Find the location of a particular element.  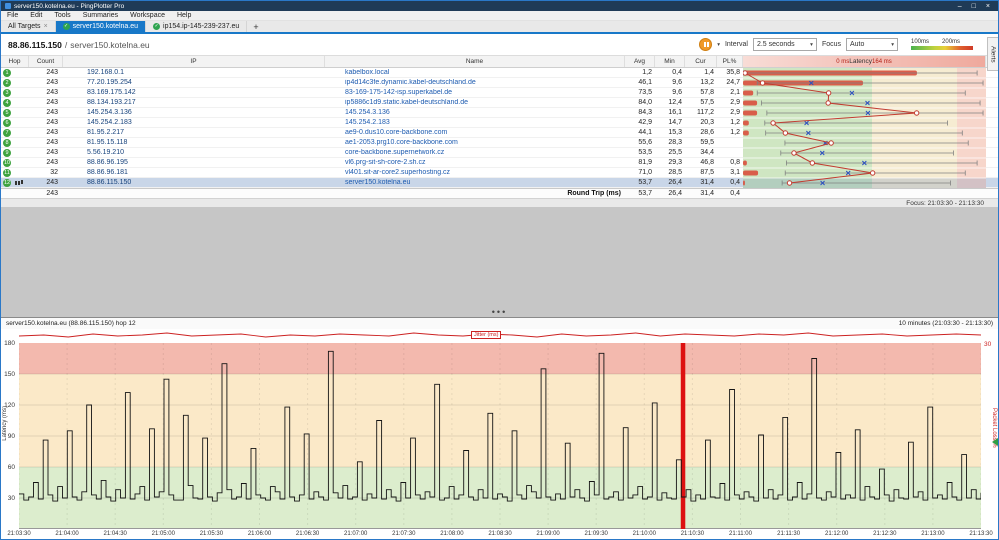

header-pl: PL% is located at coordinates (730, 61).